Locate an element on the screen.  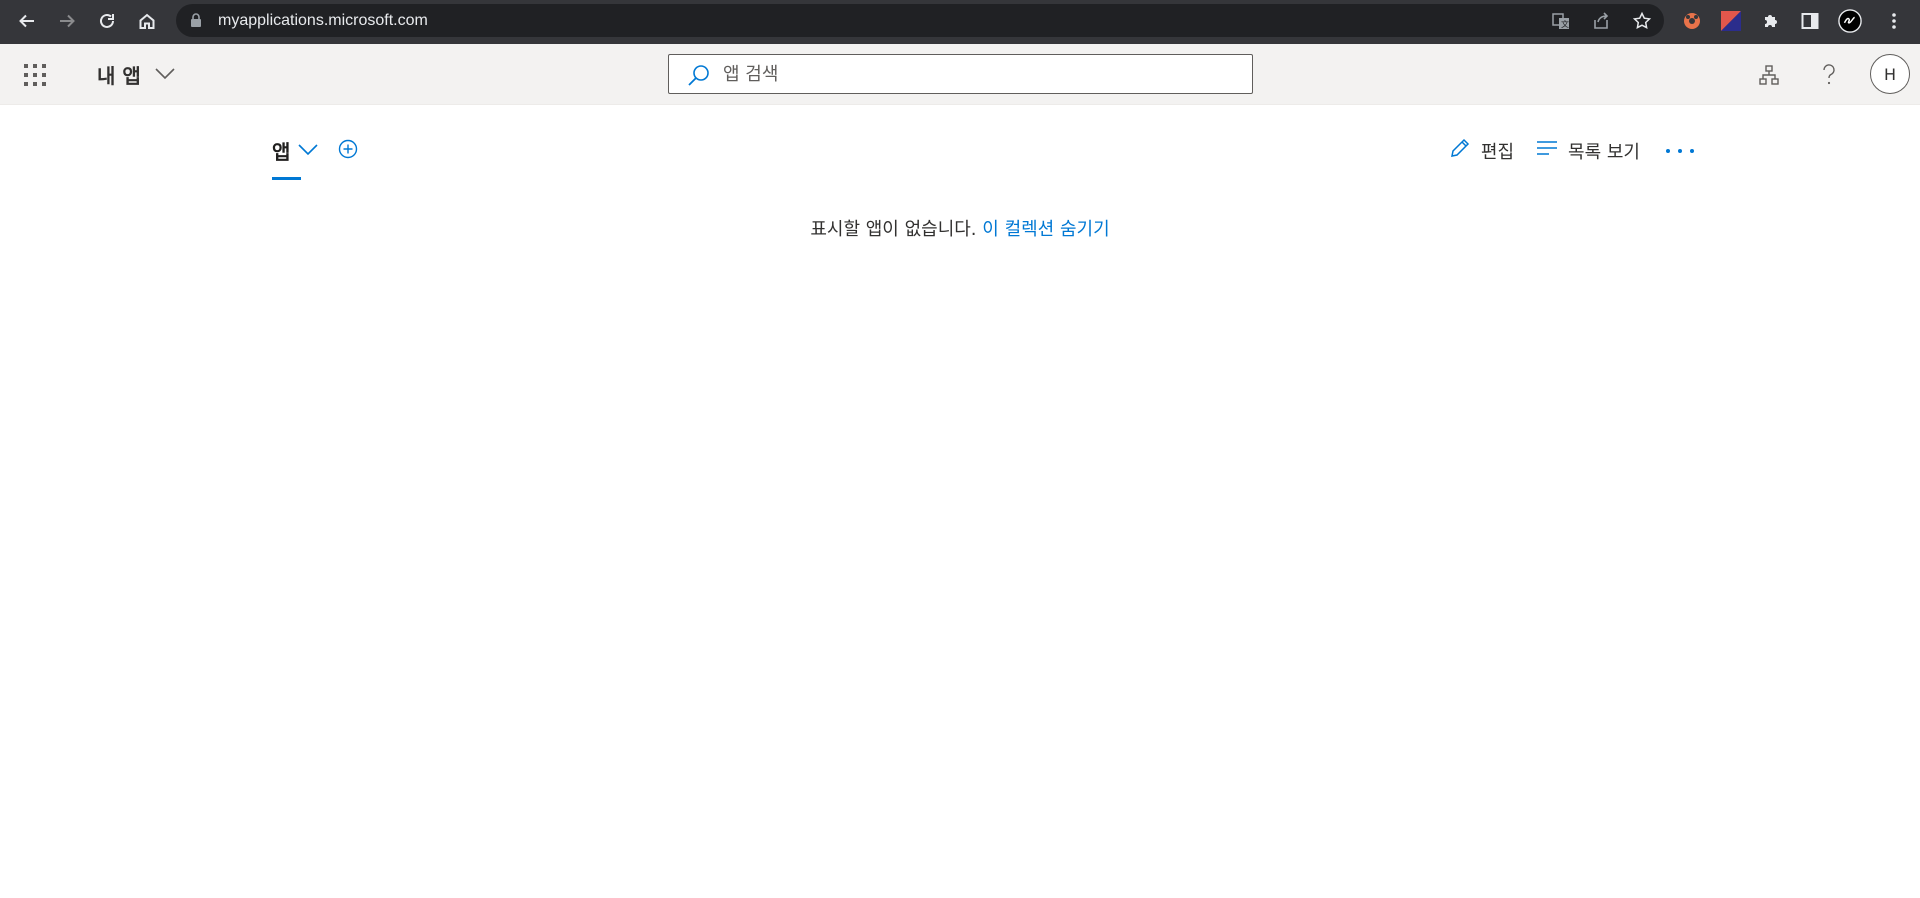
extension-red-icon is located at coordinates (1692, 21).